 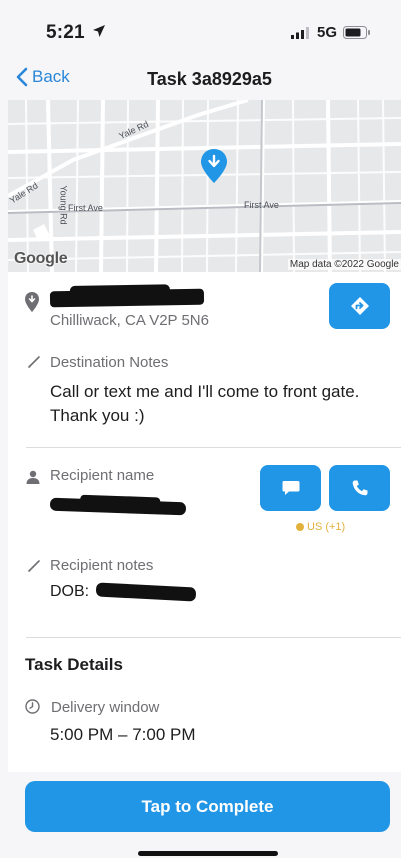 I want to click on directions-icon, so click(x=359, y=306).